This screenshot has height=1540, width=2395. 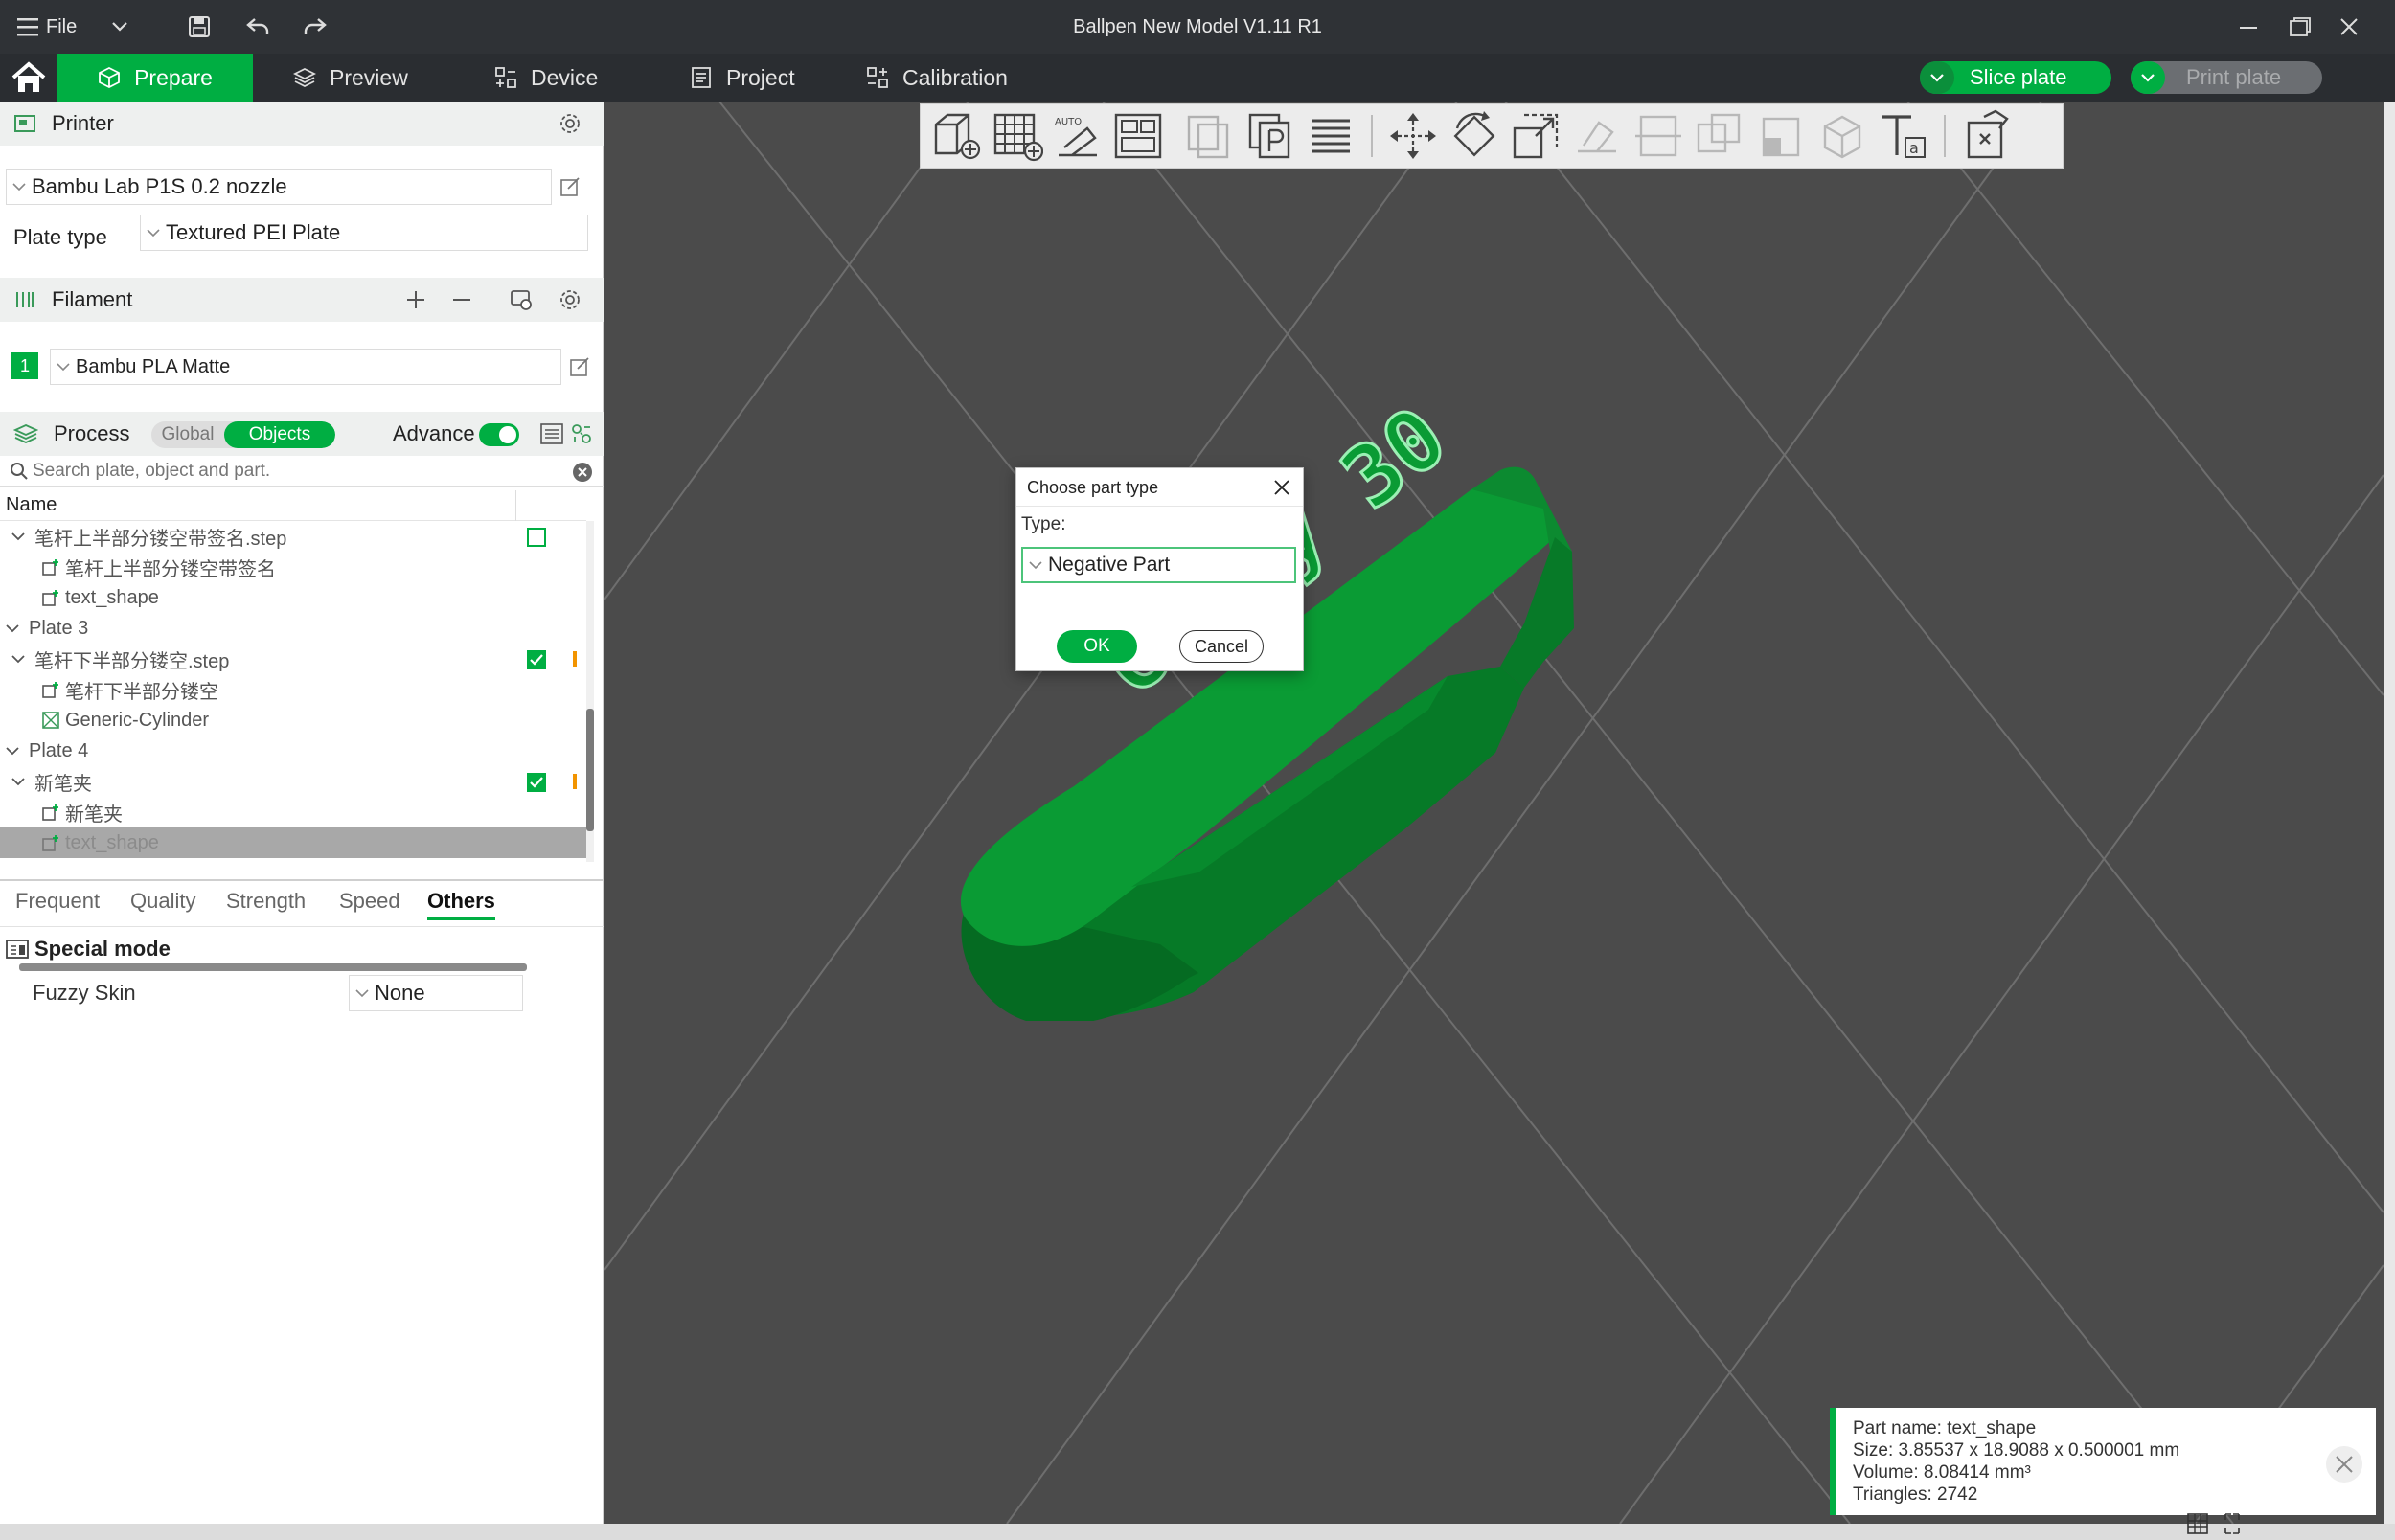 I want to click on tree-item-label: 新笔夹, so click(x=94, y=815).